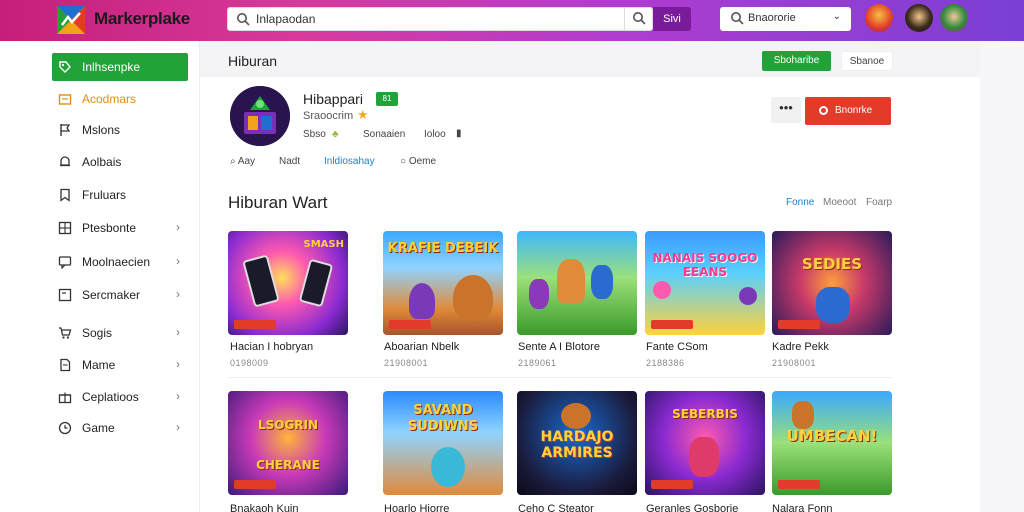 This screenshot has height=512, width=1024. Describe the element at coordinates (692, 507) in the screenshot. I see `card-title-8: Geranles Gosborie` at that location.